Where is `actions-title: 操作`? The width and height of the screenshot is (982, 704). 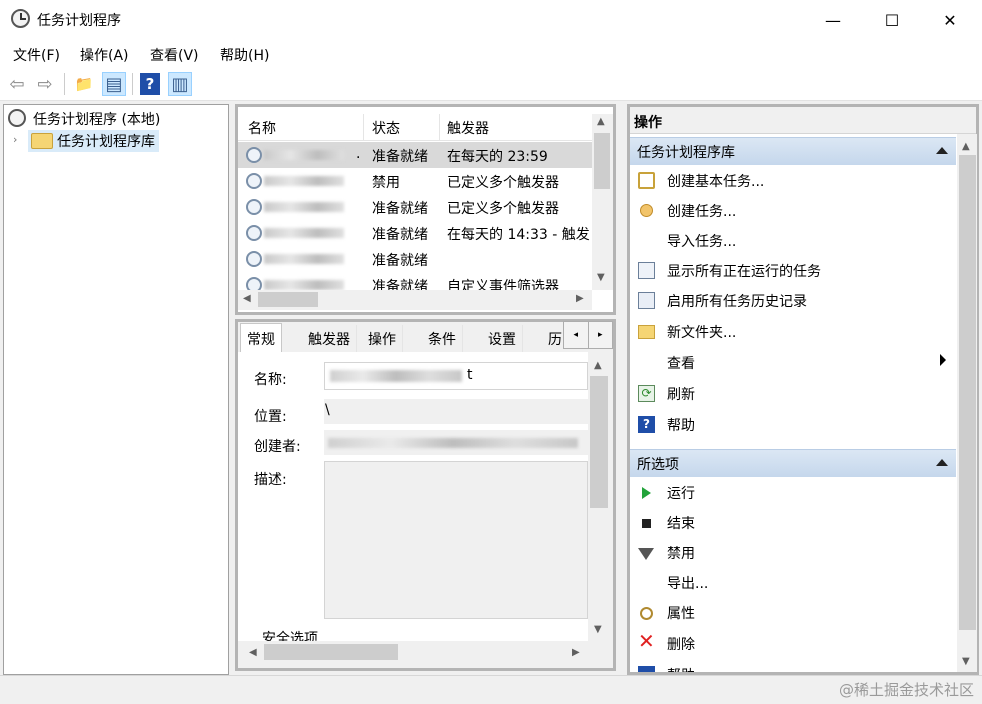 actions-title: 操作 is located at coordinates (648, 123).